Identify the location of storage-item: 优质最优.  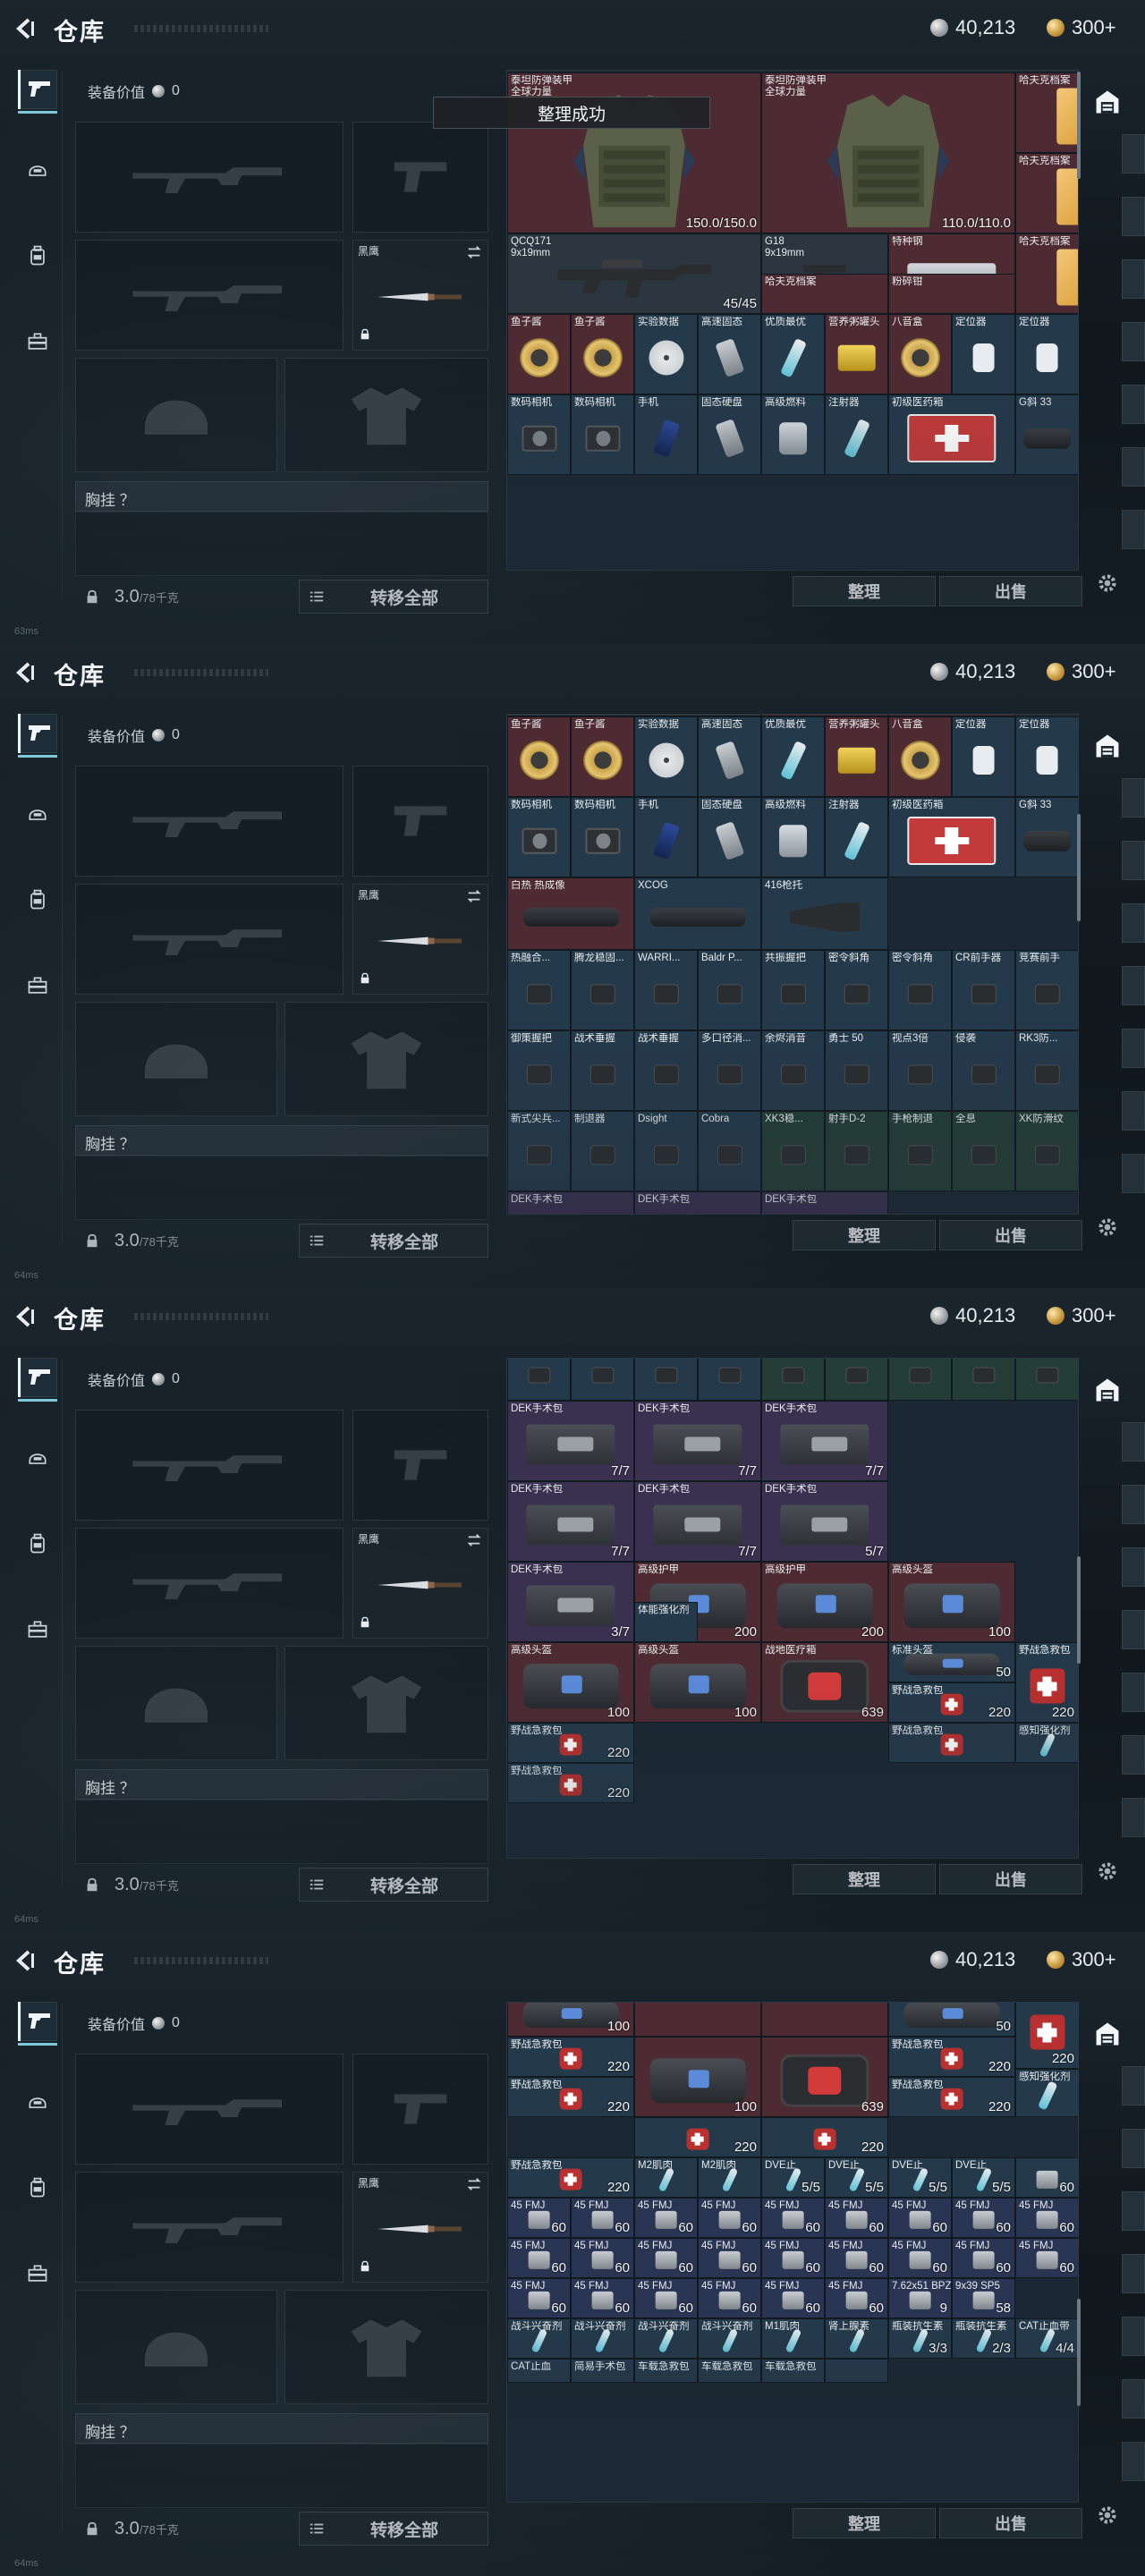
(793, 756).